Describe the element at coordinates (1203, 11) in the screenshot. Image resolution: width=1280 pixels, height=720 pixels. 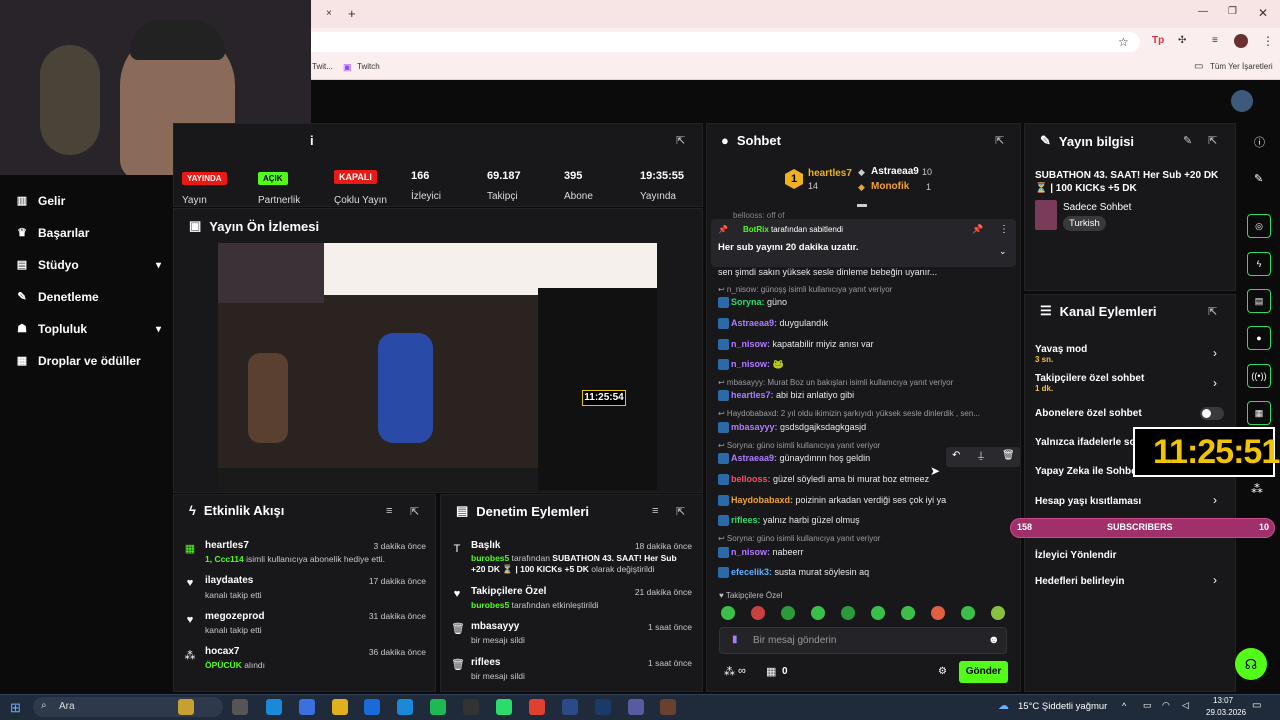
I see `minimize-icon: —` at that location.